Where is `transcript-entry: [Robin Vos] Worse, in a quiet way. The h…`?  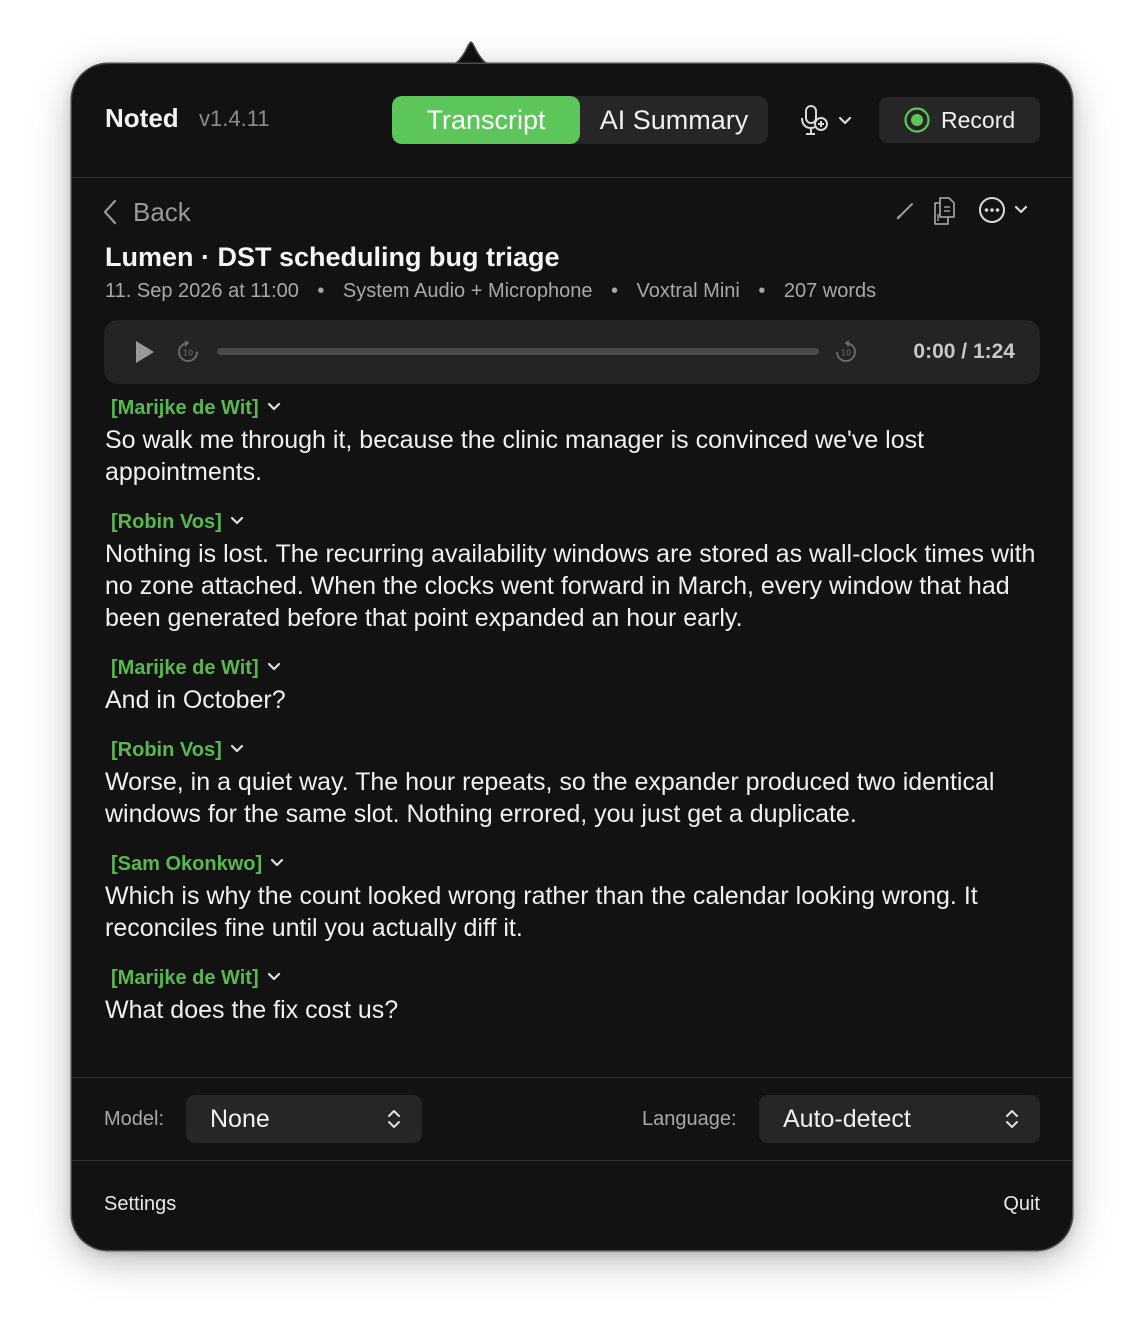
transcript-entry: [Robin Vos] Worse, in a quiet way. The h… is located at coordinates (575, 783).